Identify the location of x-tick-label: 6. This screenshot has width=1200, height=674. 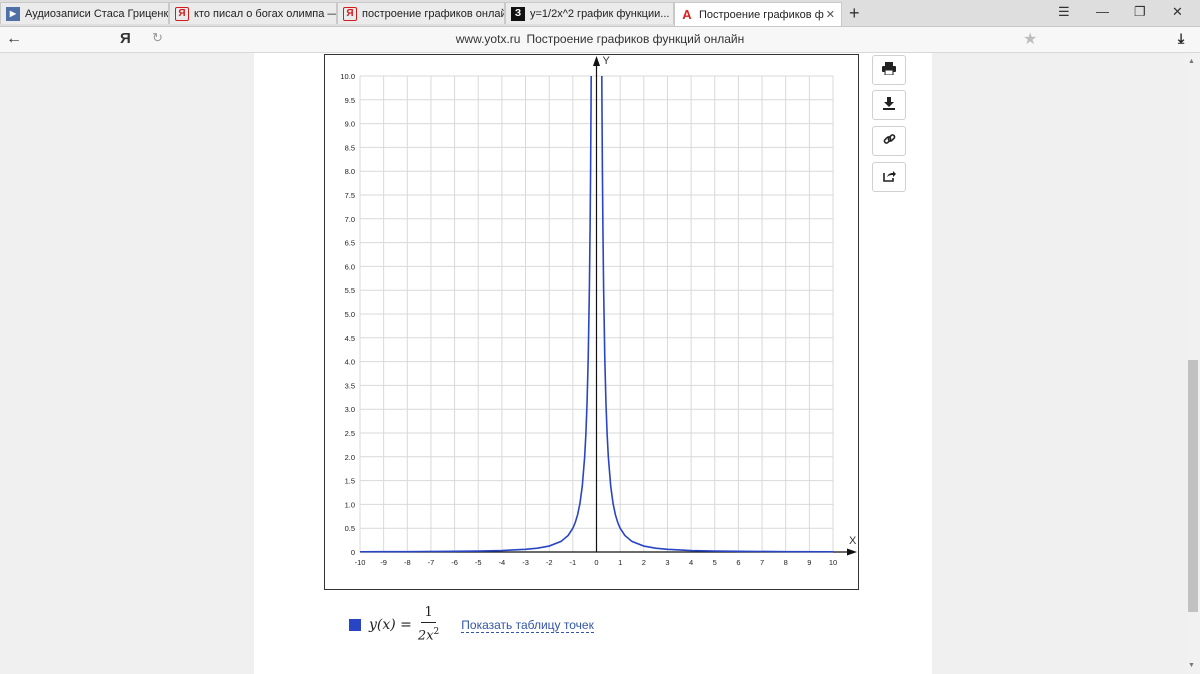
(738, 562).